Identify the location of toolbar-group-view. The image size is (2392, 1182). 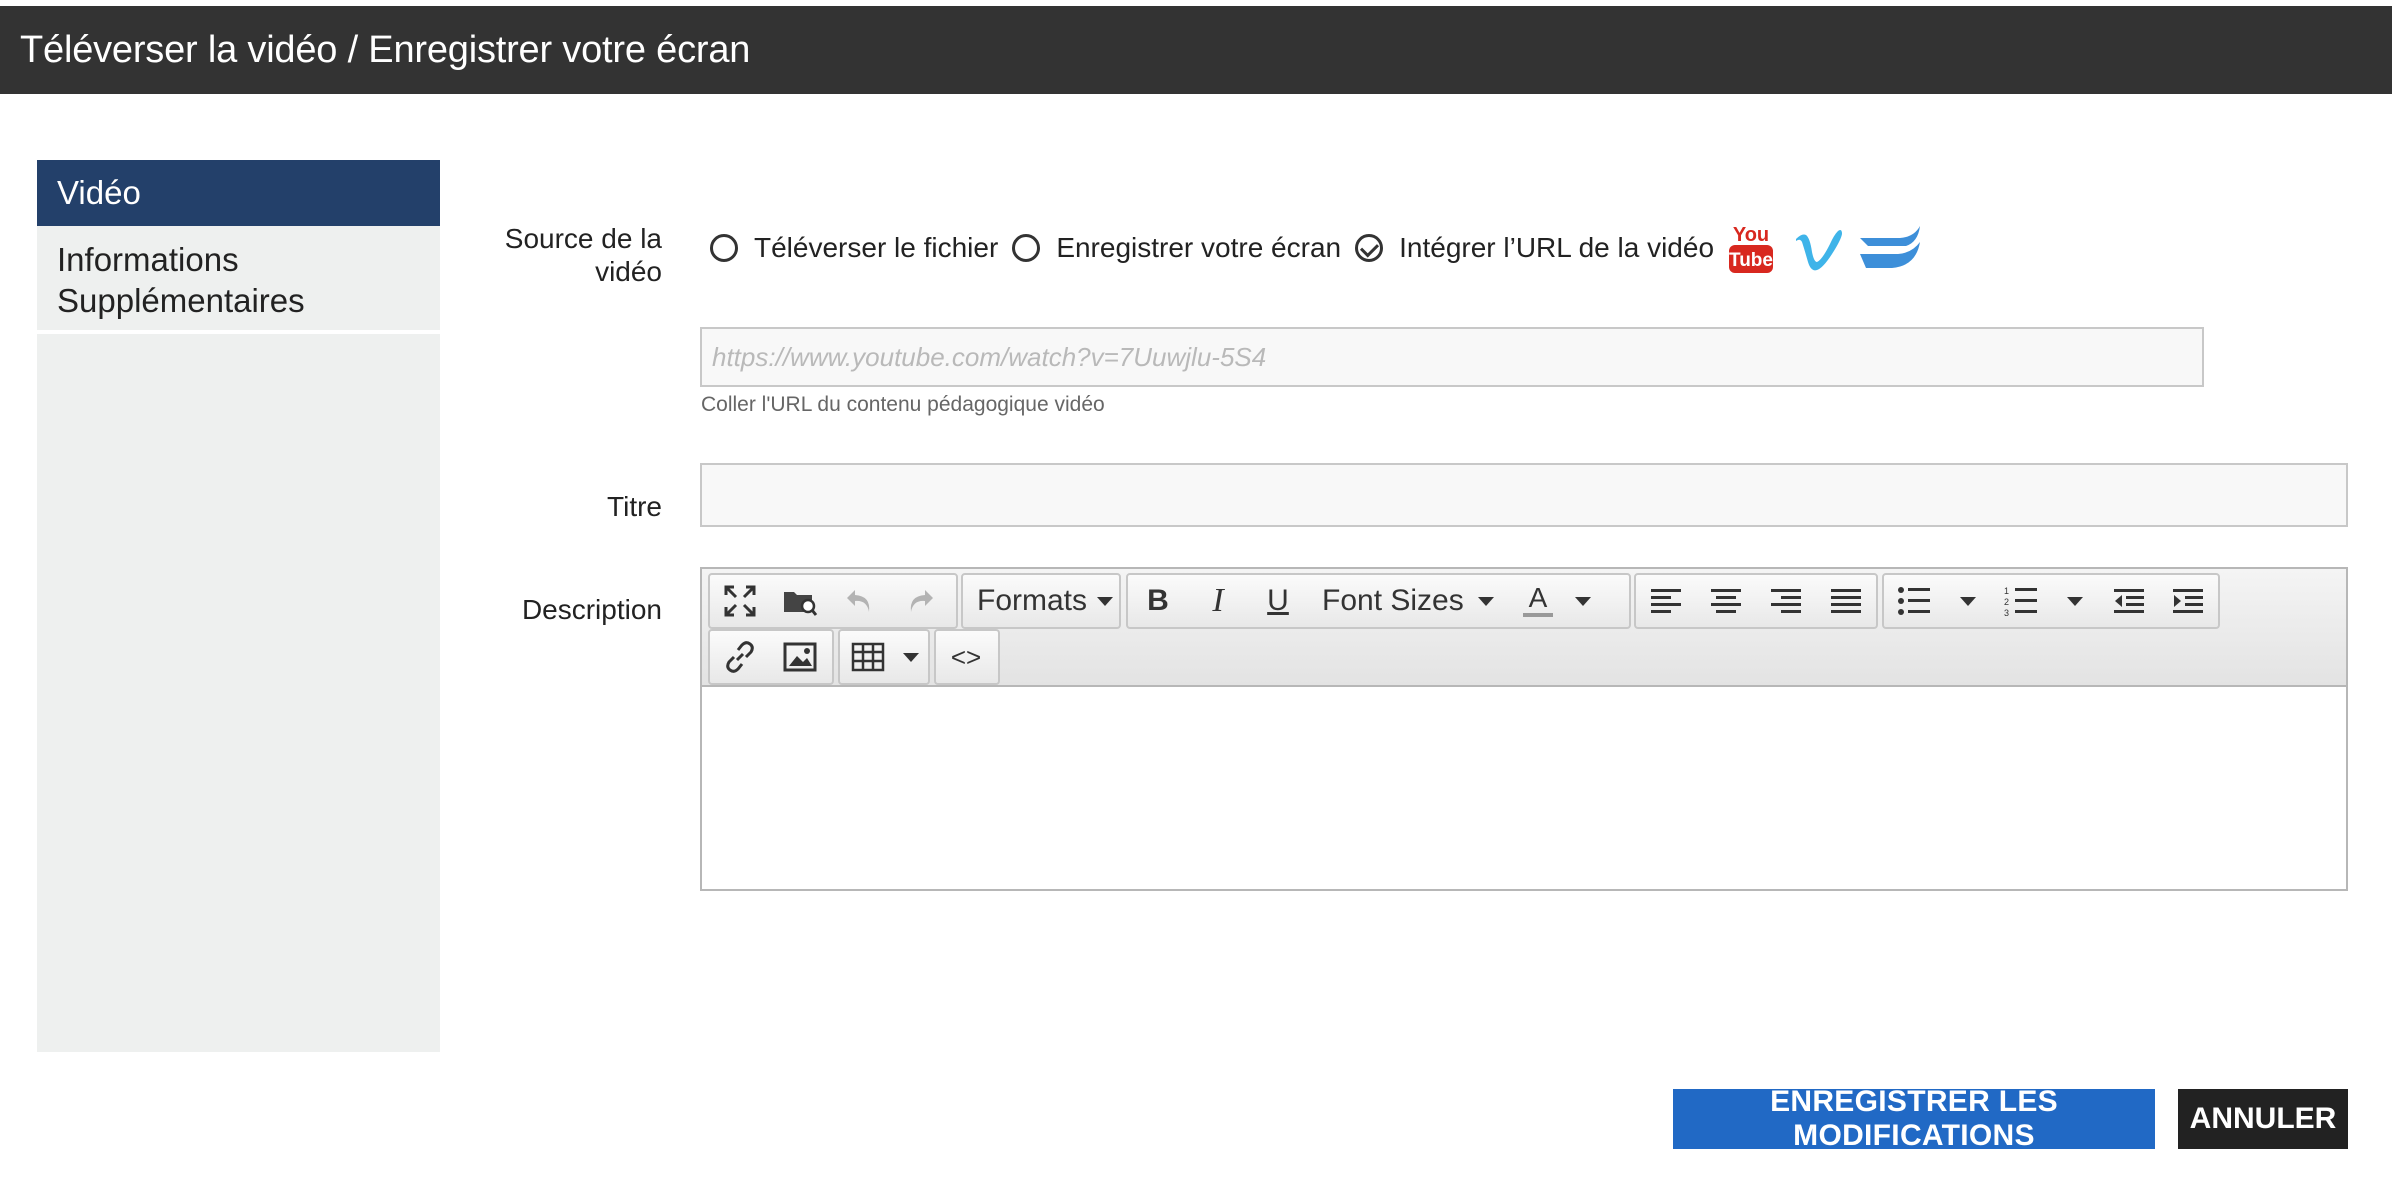
(833, 601).